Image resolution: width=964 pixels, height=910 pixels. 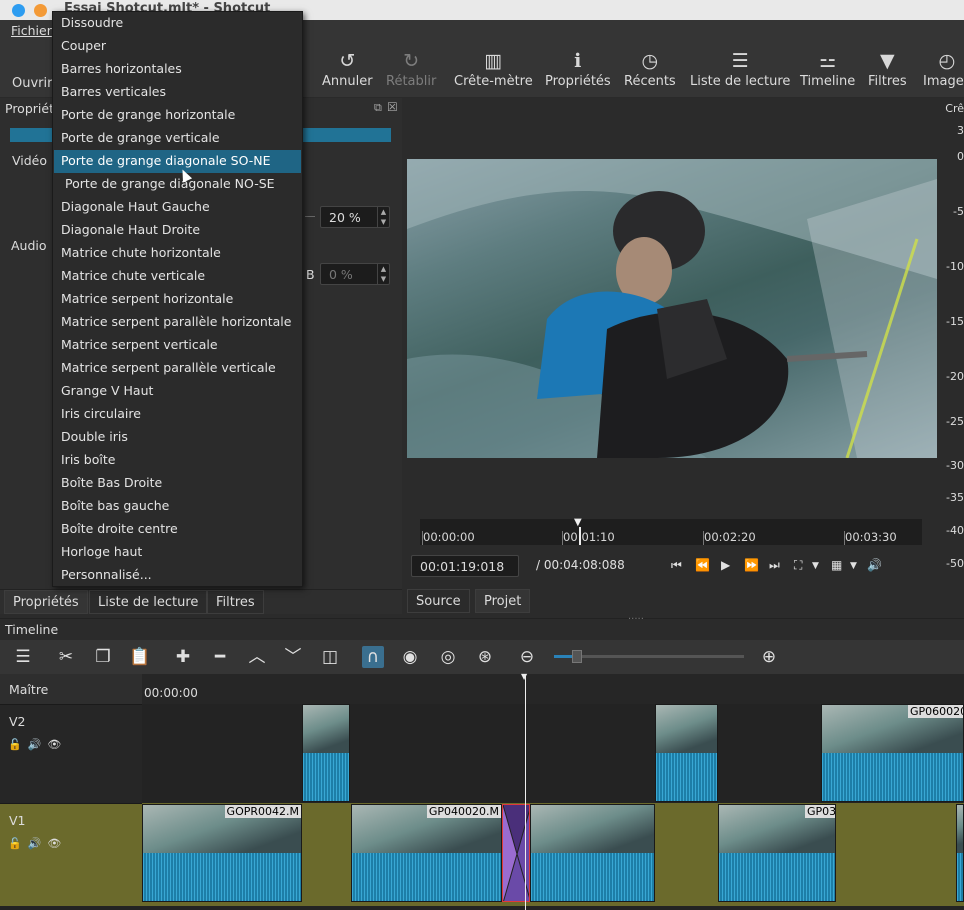 I want to click on zoom-knob, so click(x=576, y=656).